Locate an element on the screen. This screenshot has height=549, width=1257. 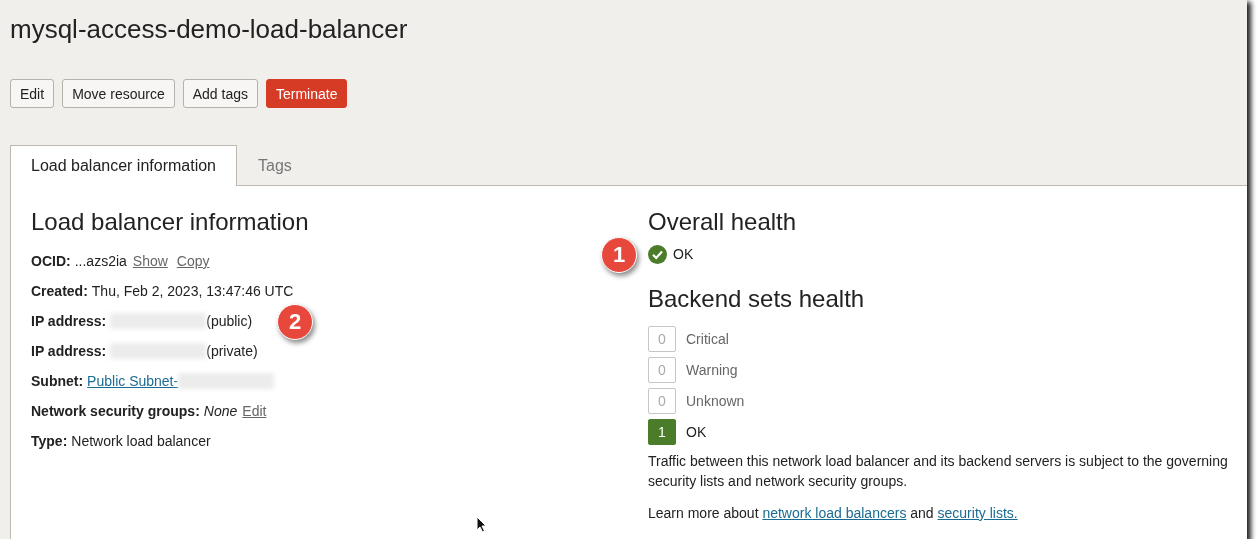
action-link: Edit is located at coordinates (254, 411).